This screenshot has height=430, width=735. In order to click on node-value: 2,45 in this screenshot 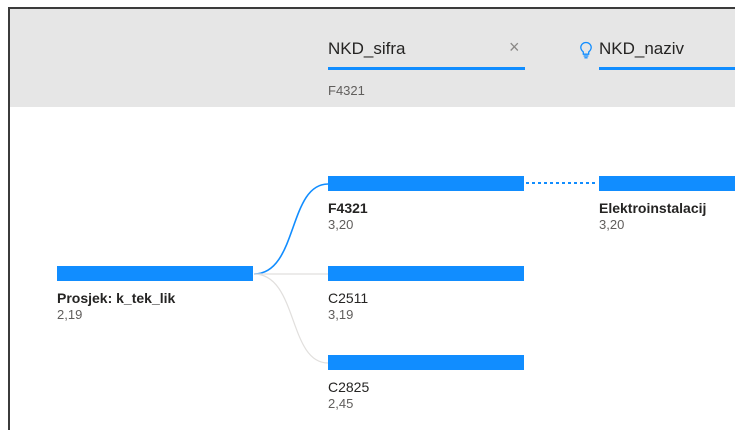, I will do `click(341, 403)`.